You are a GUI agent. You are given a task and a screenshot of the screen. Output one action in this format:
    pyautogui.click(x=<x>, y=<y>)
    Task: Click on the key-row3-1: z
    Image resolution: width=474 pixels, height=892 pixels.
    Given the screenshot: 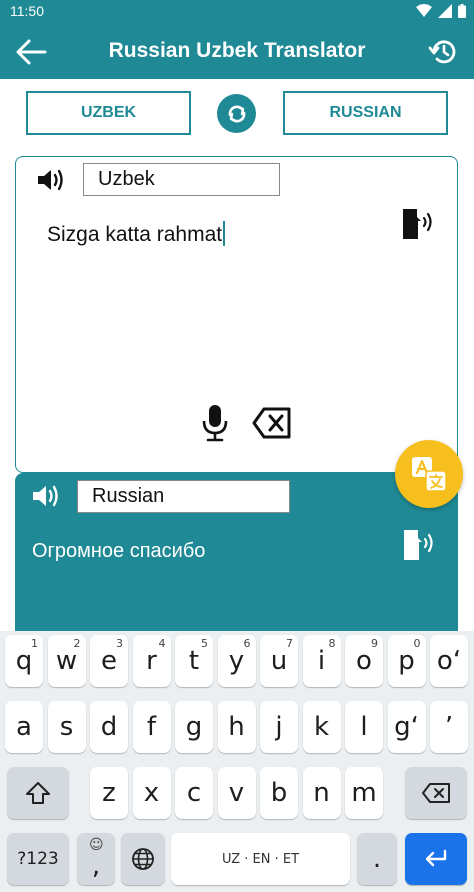 What is the action you would take?
    pyautogui.click(x=109, y=793)
    